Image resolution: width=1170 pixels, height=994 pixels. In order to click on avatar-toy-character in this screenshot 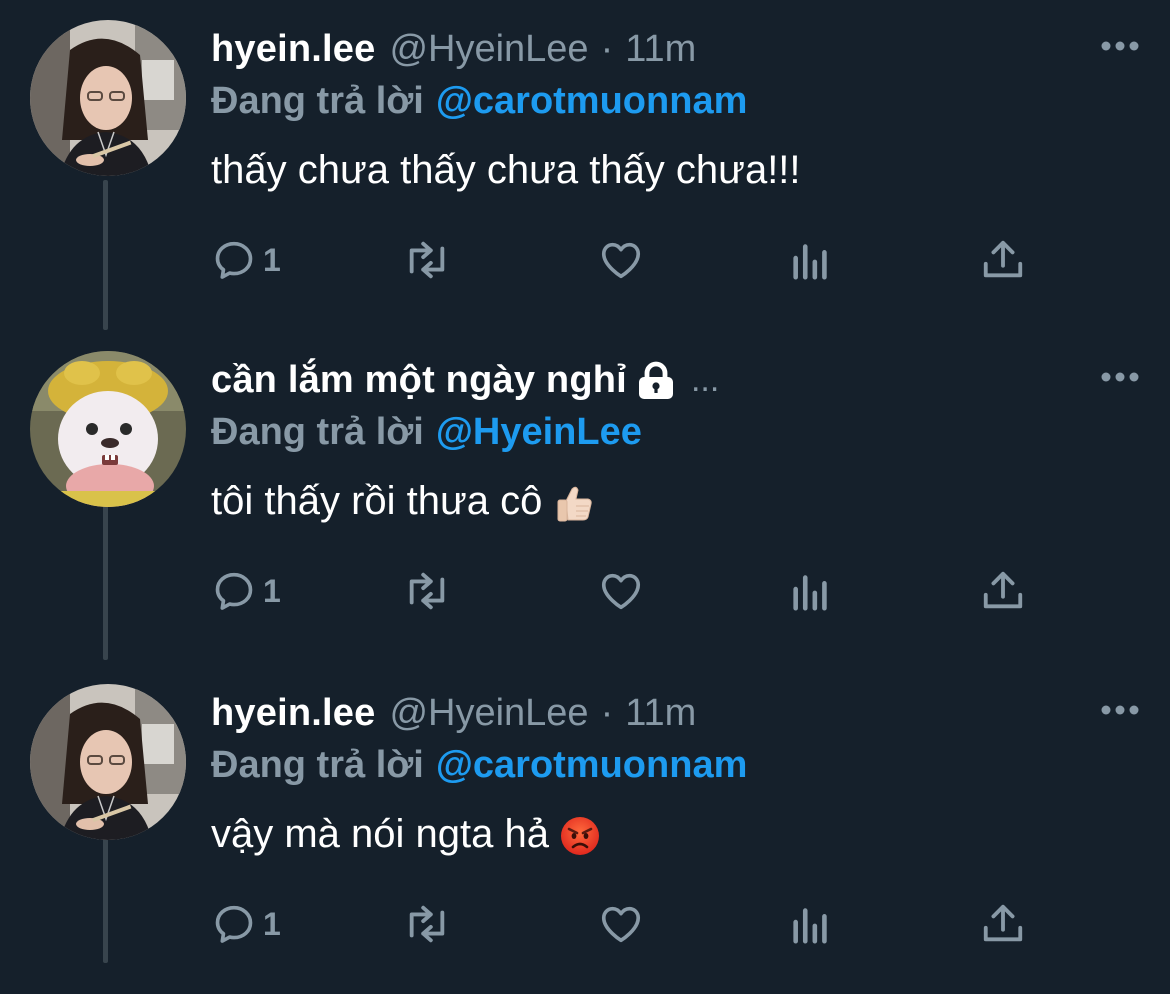, I will do `click(108, 429)`.